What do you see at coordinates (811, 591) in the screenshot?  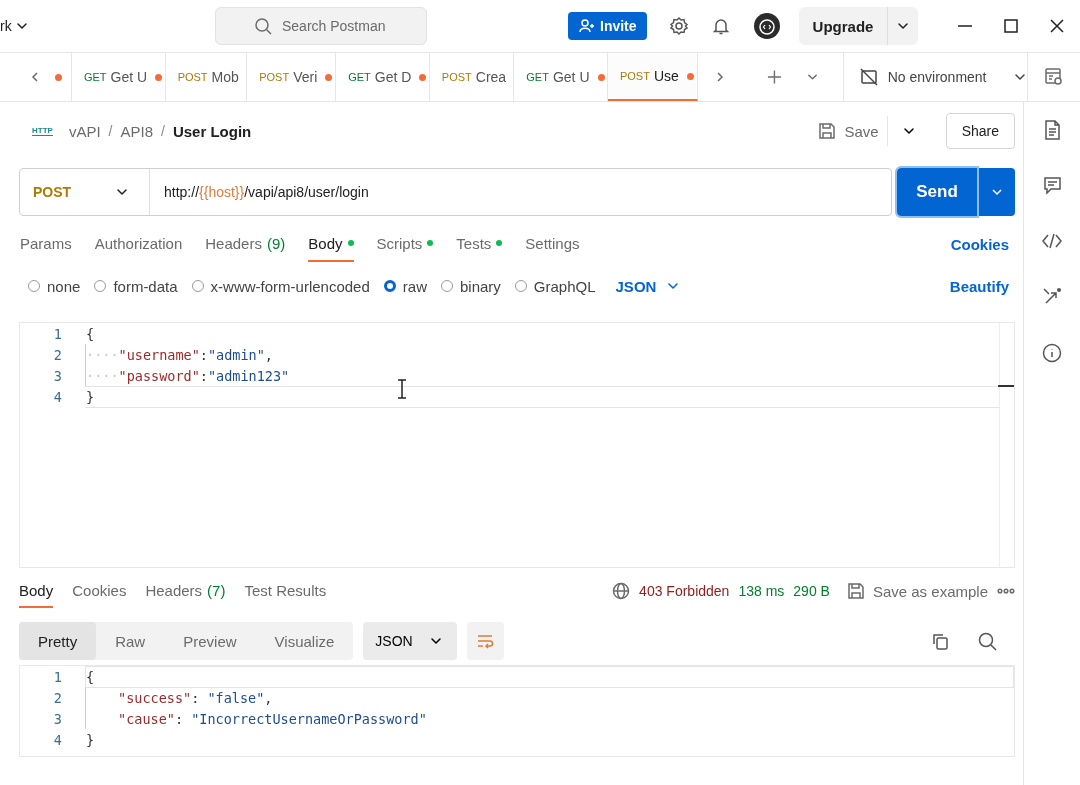 I see `response-size: 290 B` at bounding box center [811, 591].